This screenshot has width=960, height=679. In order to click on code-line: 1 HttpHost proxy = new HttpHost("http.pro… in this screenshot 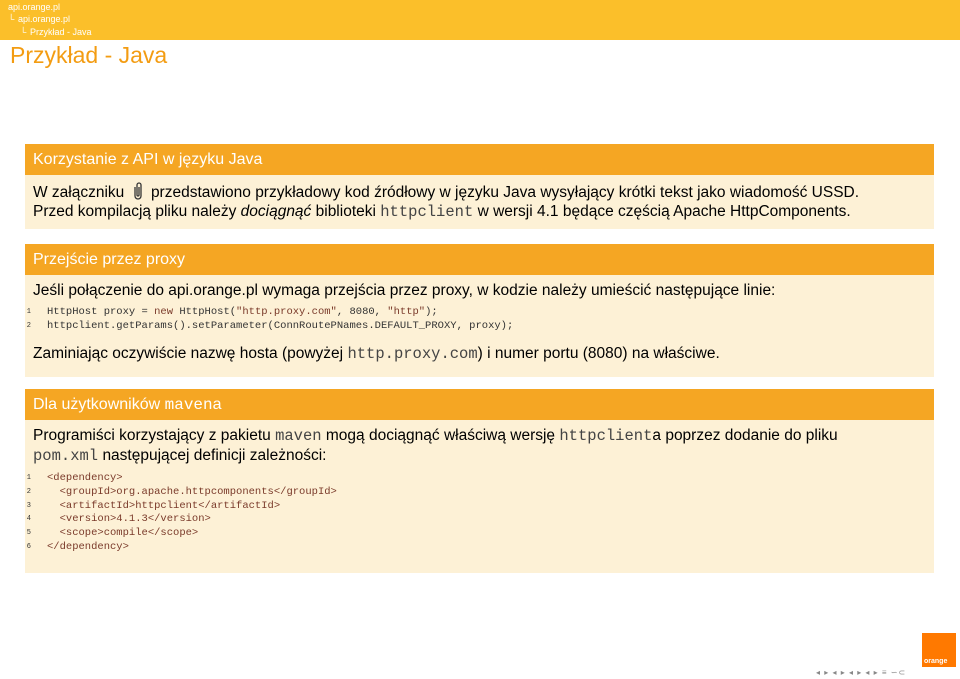, I will do `click(476, 313)`.